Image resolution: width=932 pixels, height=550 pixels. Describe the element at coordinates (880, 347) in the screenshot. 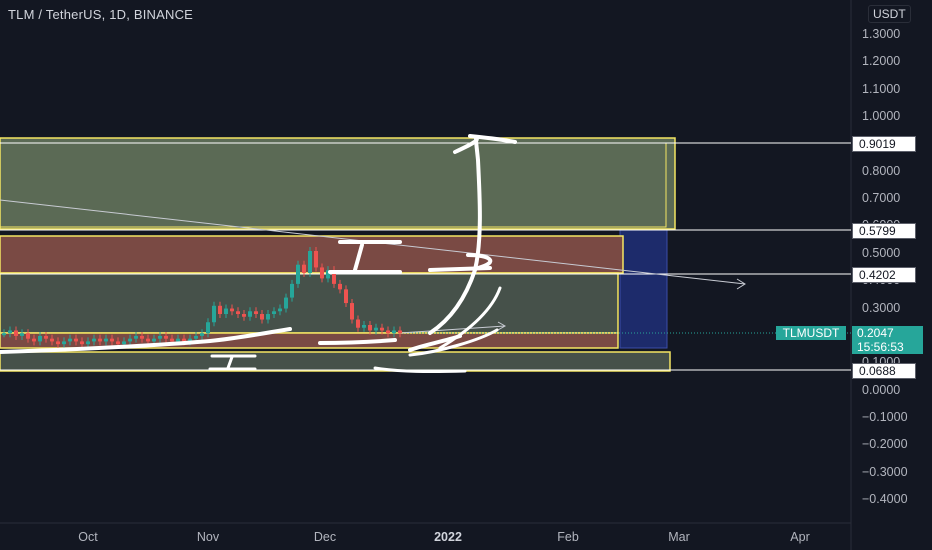

I see `bar-countdown: 15:56:53` at that location.